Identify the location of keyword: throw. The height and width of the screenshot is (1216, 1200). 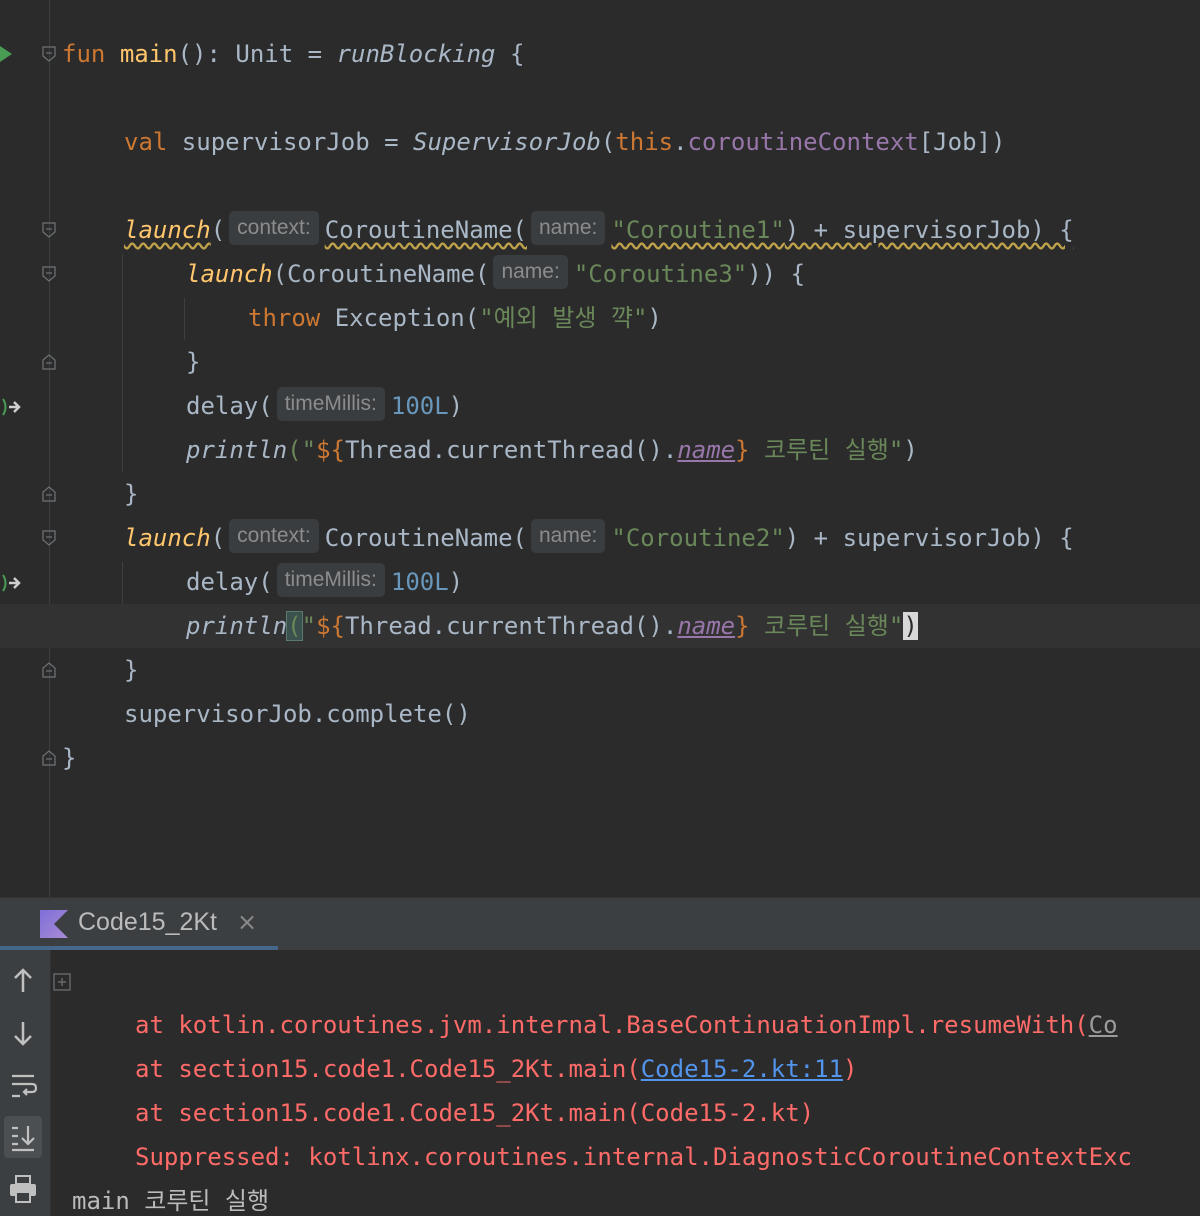
(284, 318).